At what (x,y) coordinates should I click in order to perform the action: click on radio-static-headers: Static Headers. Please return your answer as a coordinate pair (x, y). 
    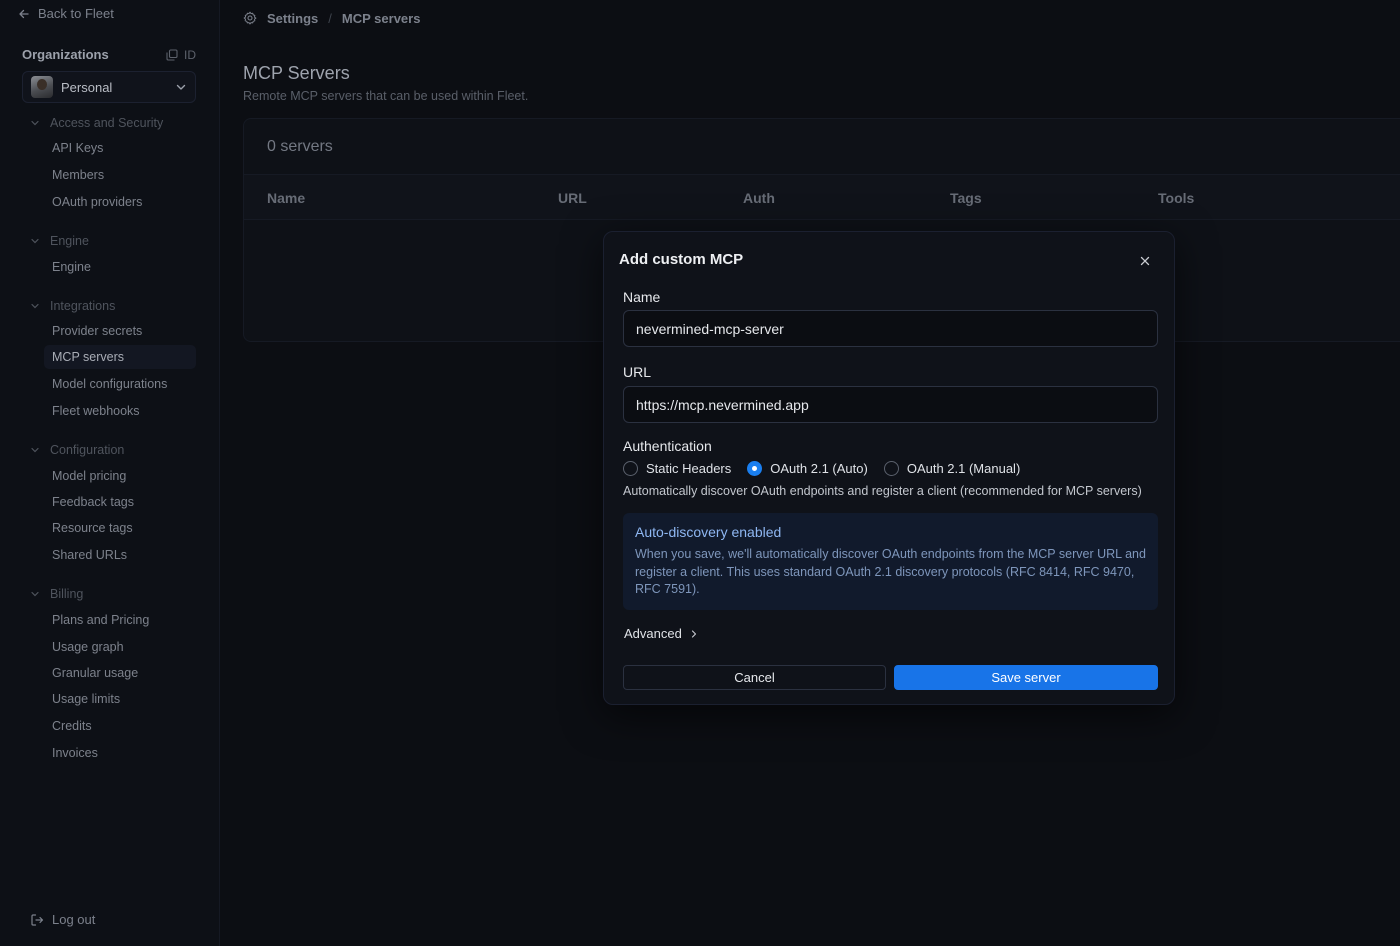
    Looking at the image, I should click on (677, 468).